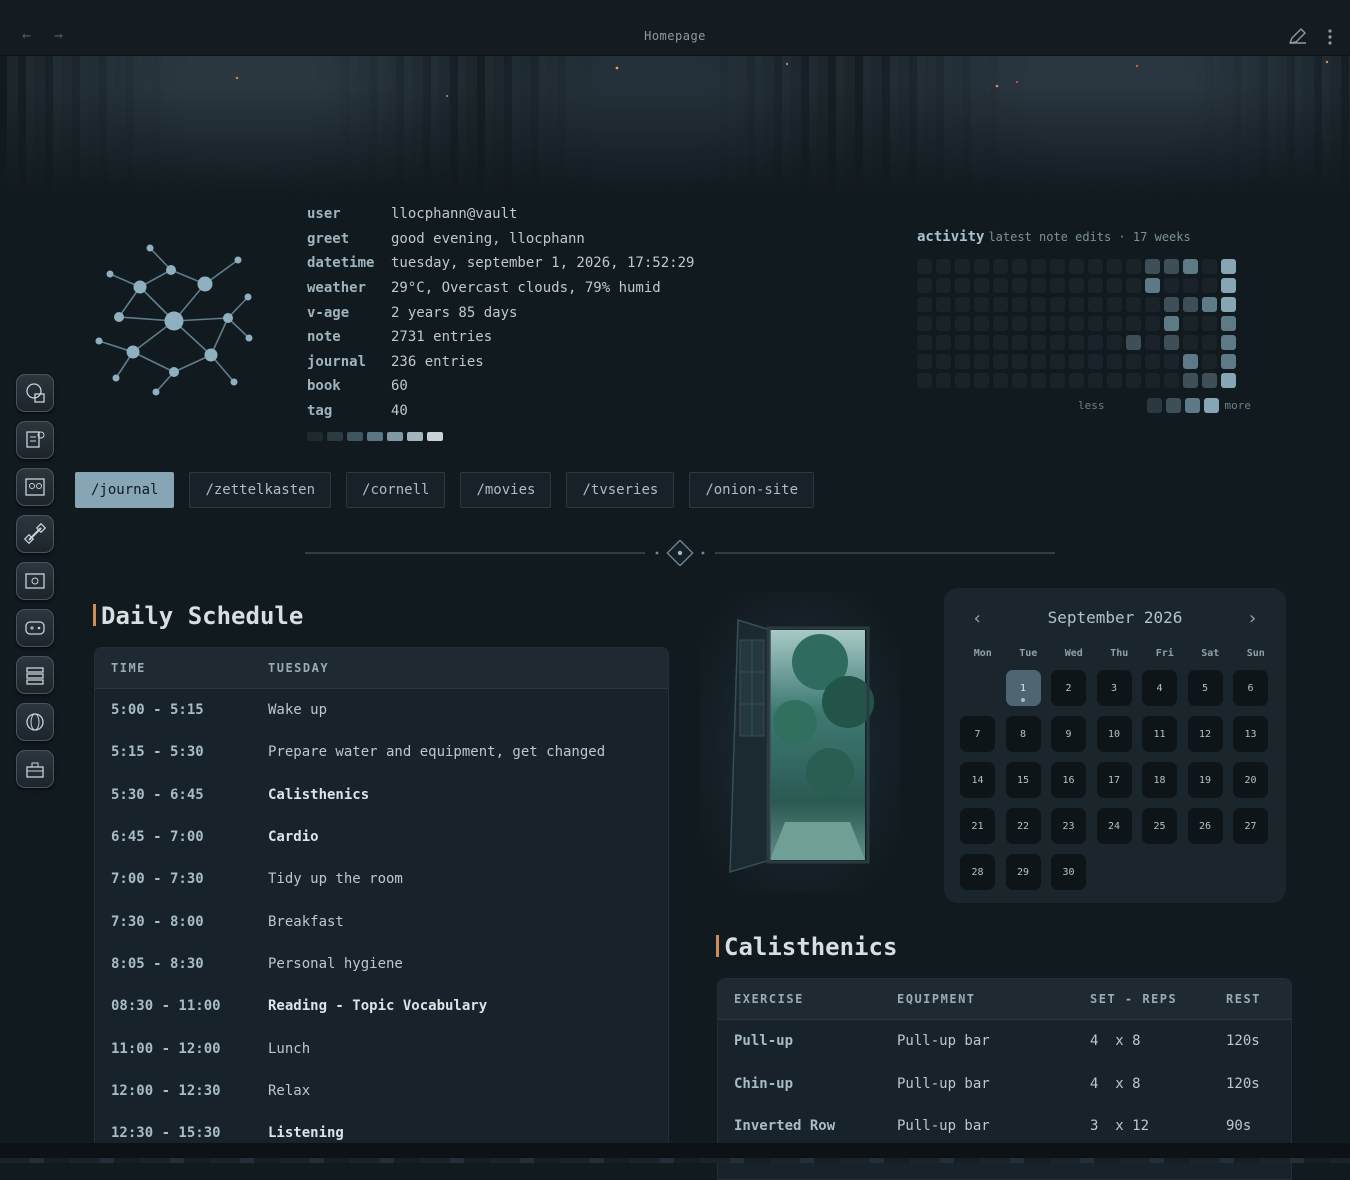  I want to click on calendar-day: 8, so click(1023, 734).